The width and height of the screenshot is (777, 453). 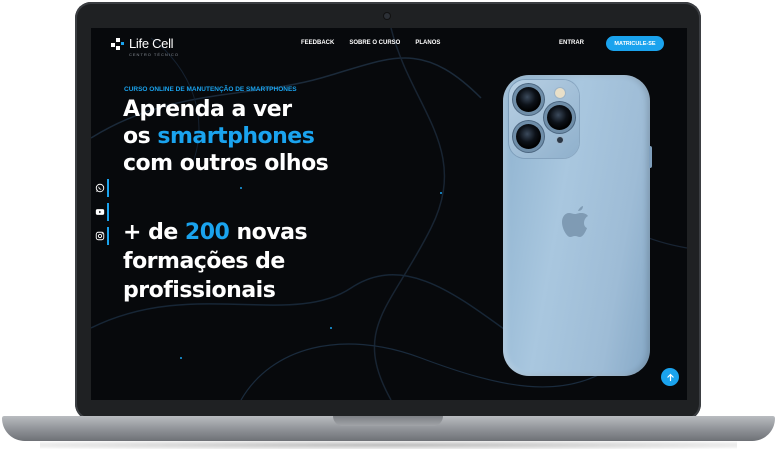 What do you see at coordinates (154, 232) in the screenshot?
I see `stat-prefix: + de` at bounding box center [154, 232].